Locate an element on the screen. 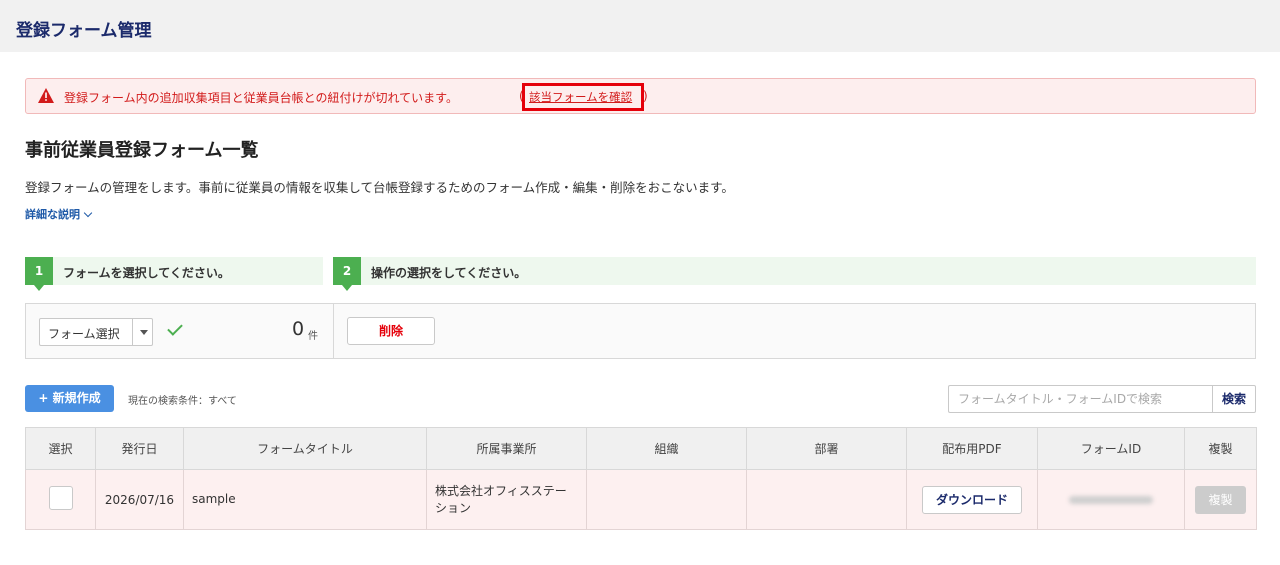  row-checkbox is located at coordinates (60, 498).